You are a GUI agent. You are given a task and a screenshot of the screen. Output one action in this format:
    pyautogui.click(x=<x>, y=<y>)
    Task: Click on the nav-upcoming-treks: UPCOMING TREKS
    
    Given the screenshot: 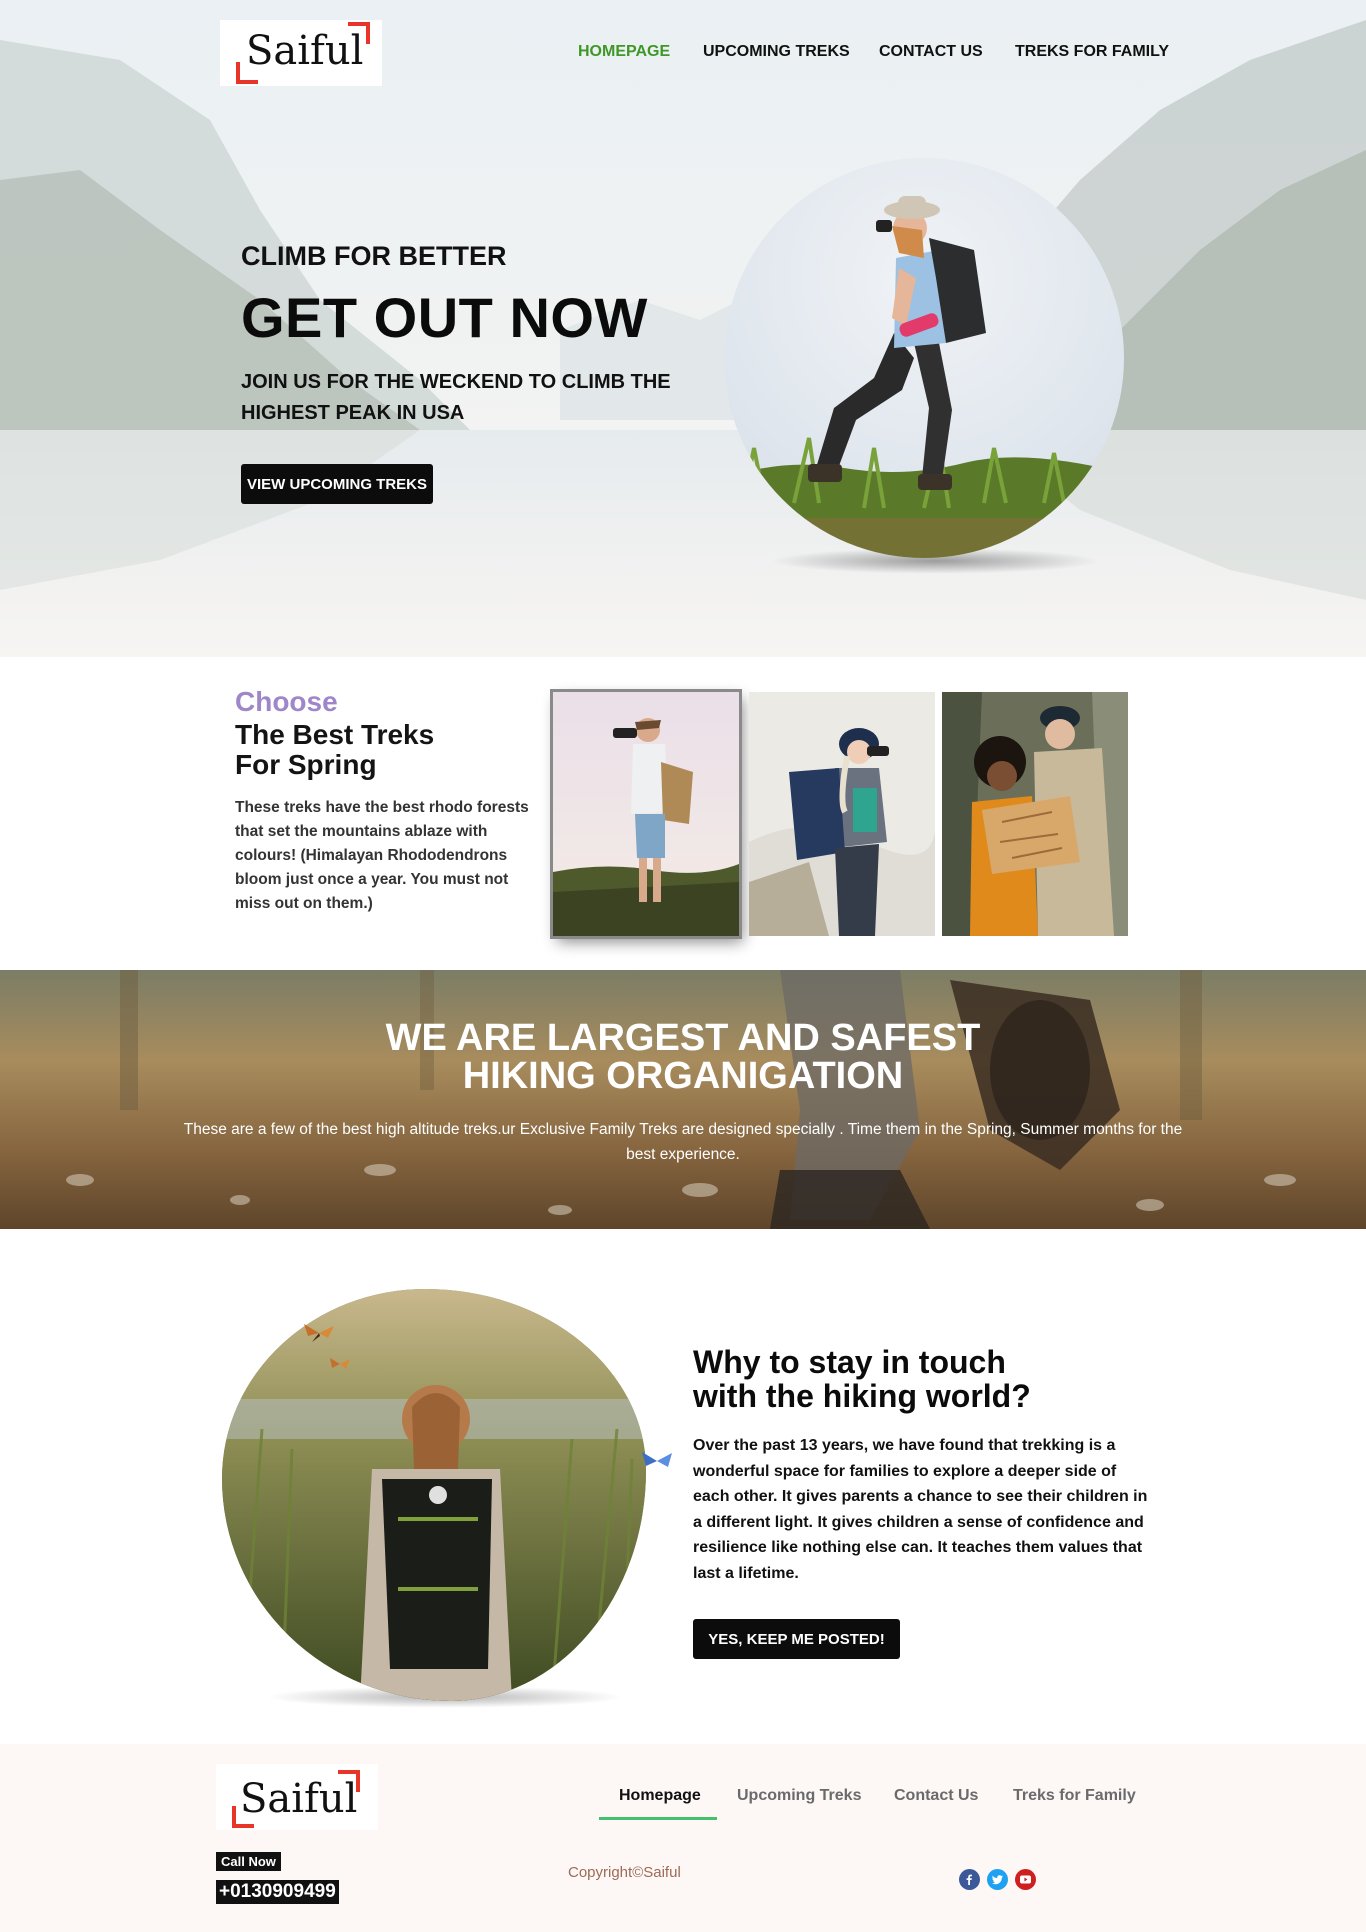 What is the action you would take?
    pyautogui.click(x=776, y=52)
    